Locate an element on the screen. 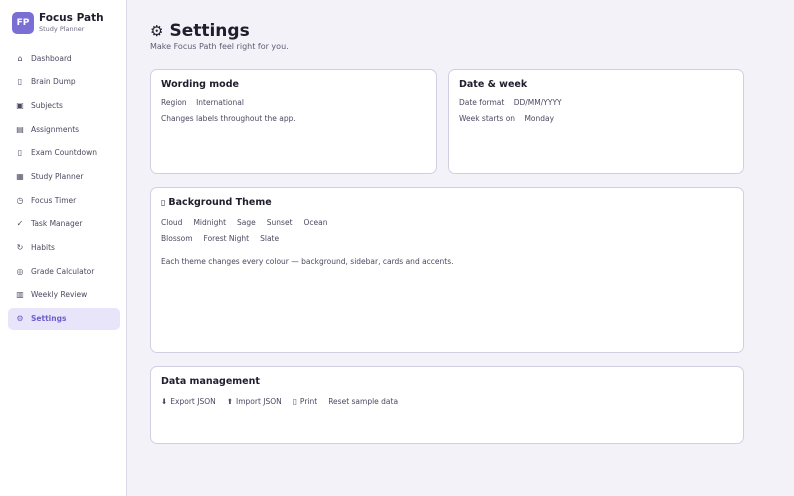 The width and height of the screenshot is (794, 496). theme-option-blossom: Blossom is located at coordinates (177, 238).